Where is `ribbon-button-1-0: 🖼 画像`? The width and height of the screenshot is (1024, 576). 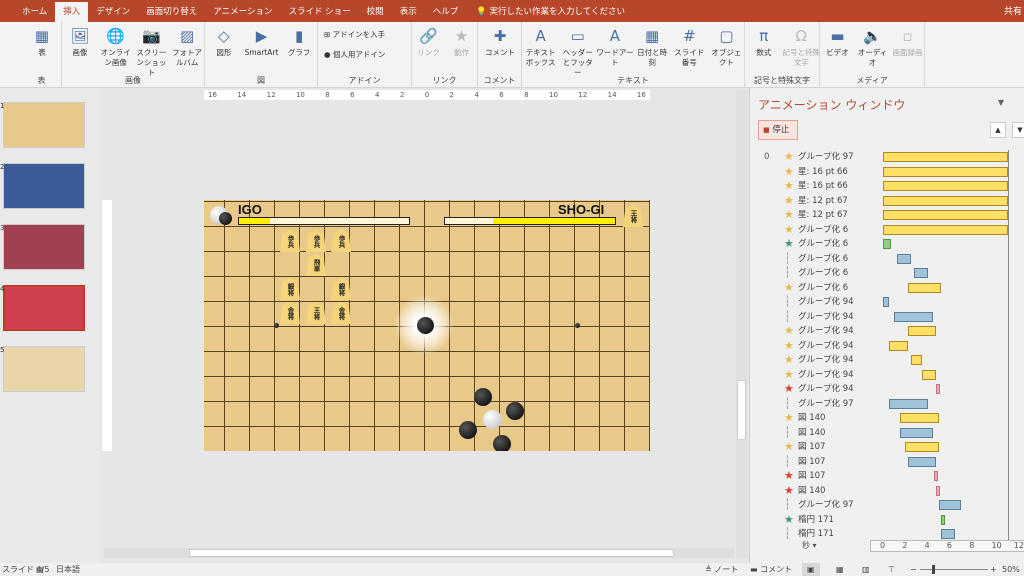
ribbon-button-1-0: 🖼 画像 is located at coordinates (80, 42).